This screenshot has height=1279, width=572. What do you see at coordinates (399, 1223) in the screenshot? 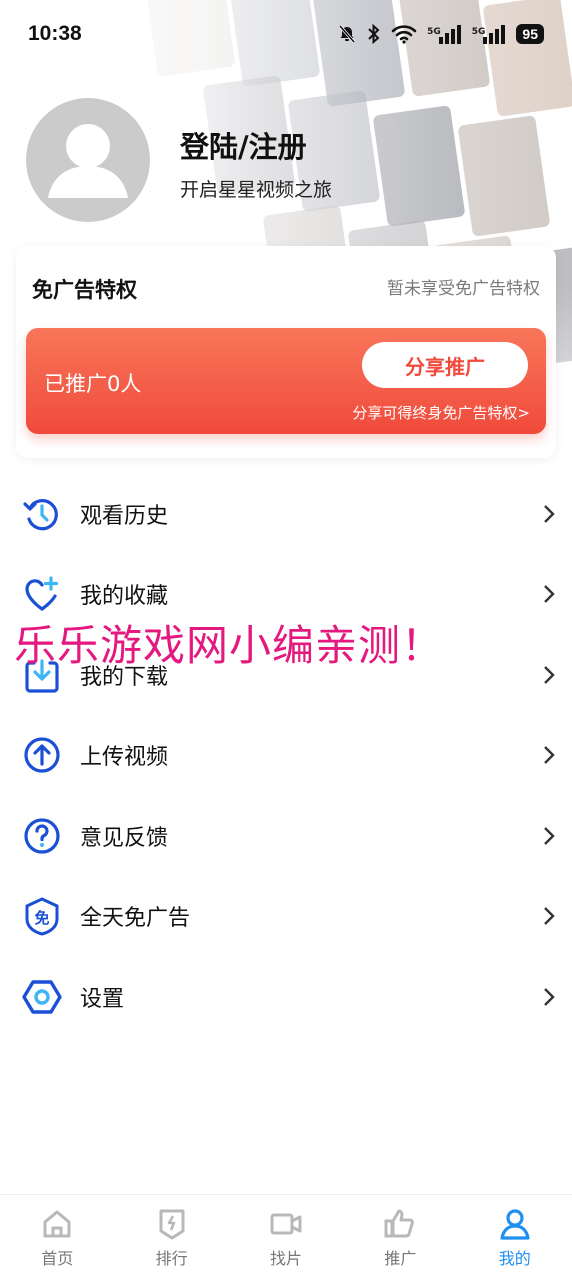
I see `thumbs-up-icon` at bounding box center [399, 1223].